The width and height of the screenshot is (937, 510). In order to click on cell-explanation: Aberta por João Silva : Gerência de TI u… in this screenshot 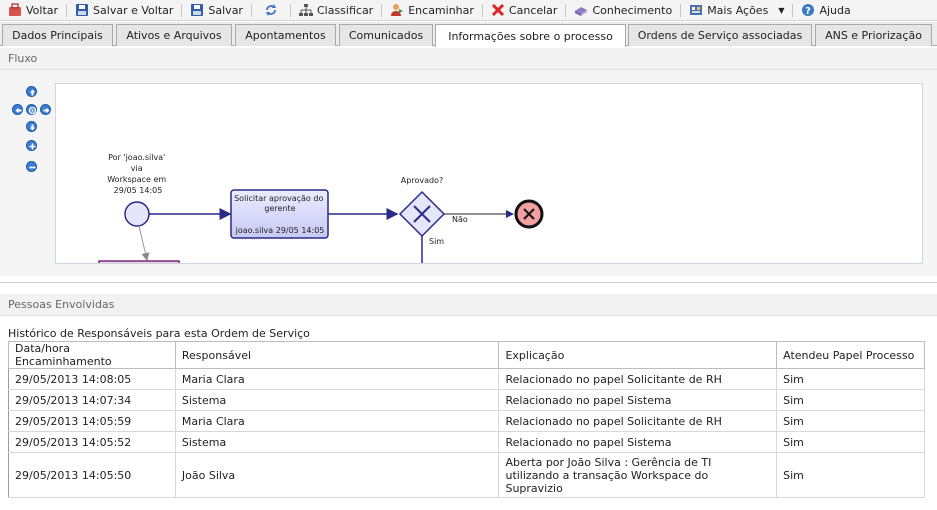, I will do `click(638, 475)`.